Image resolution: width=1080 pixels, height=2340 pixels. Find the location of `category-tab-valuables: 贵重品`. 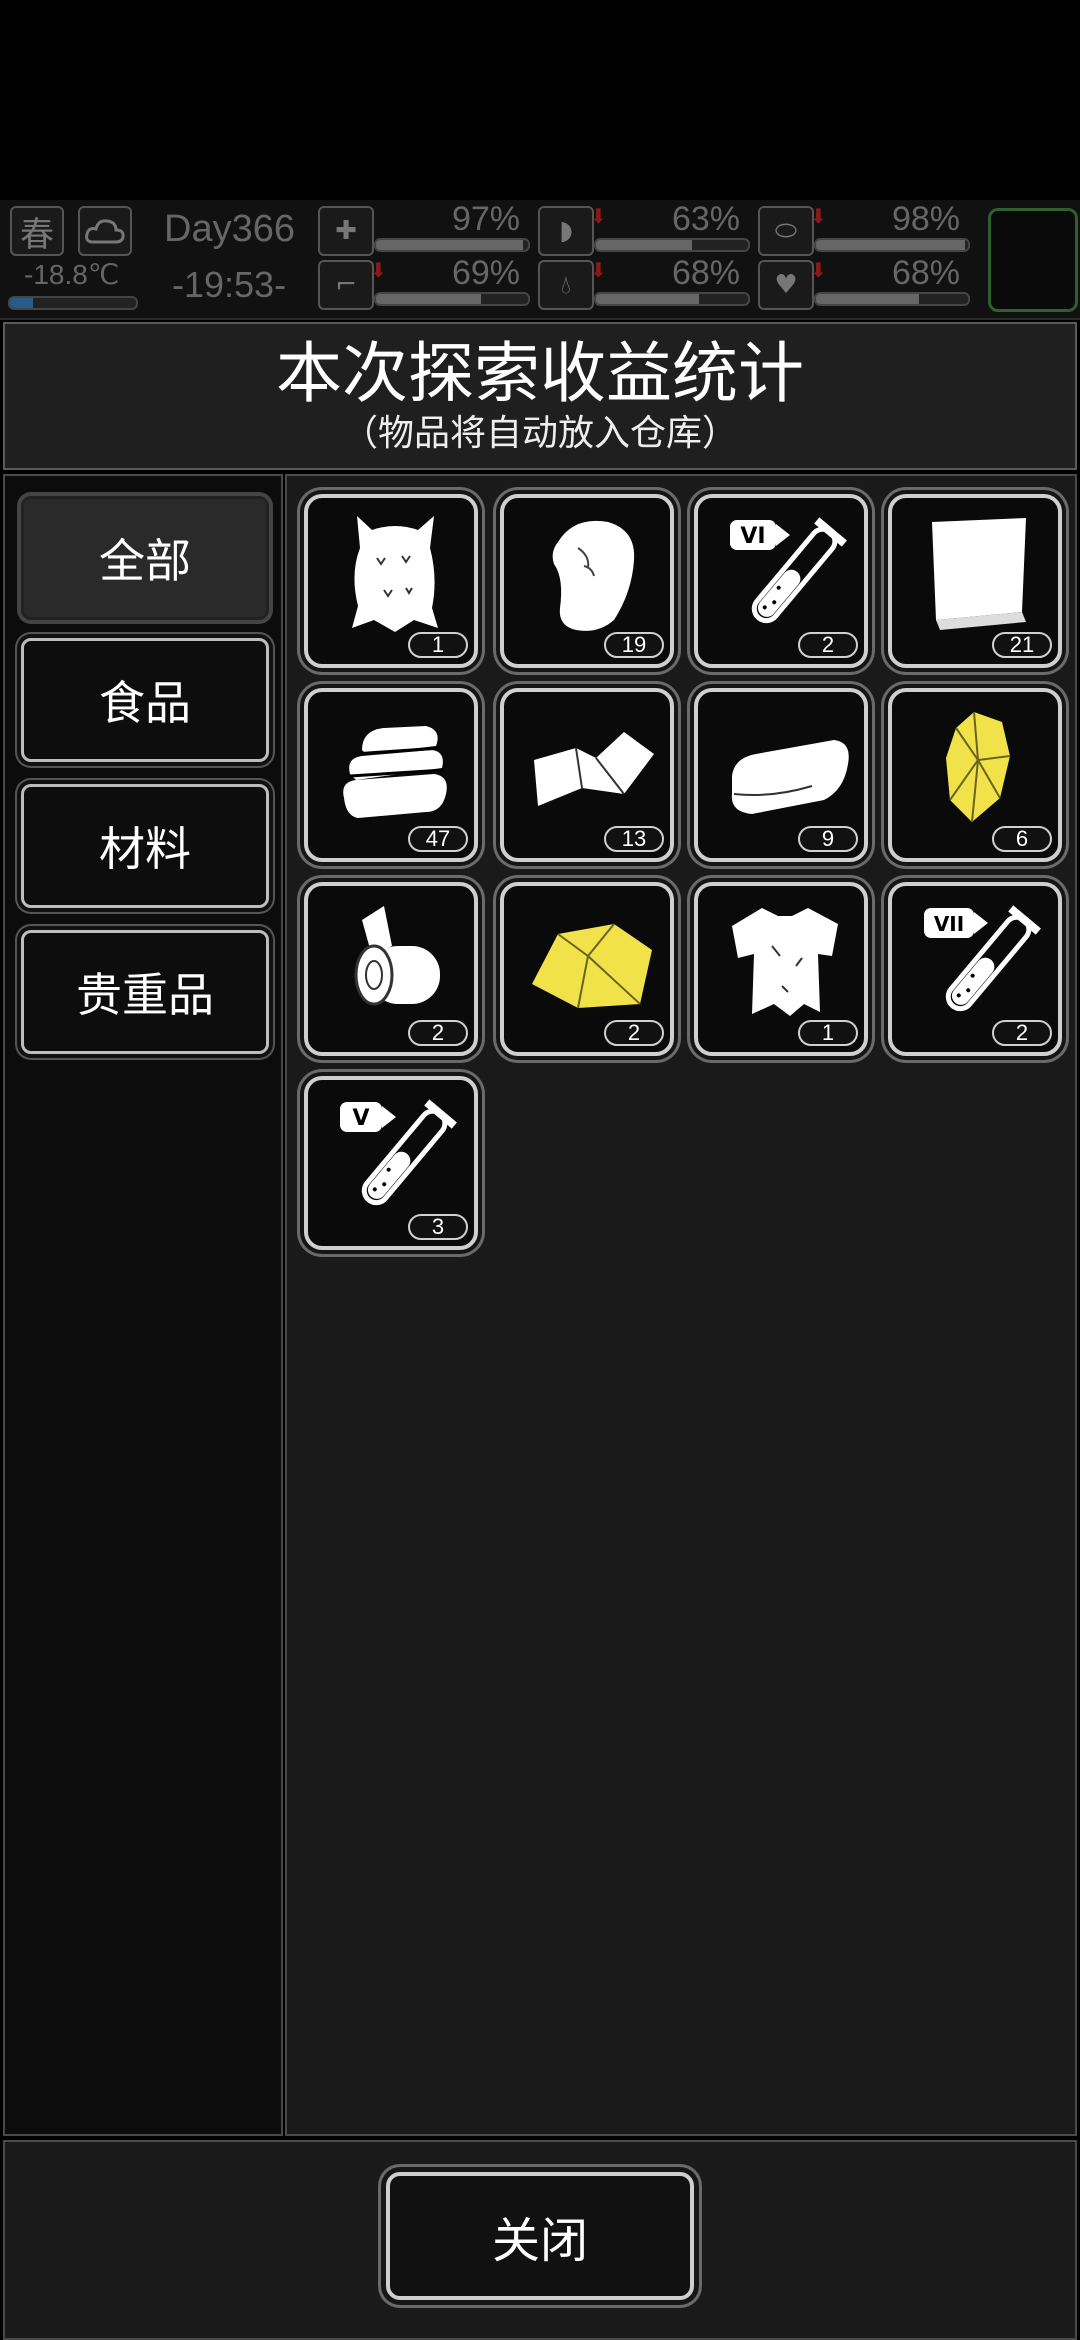

category-tab-valuables: 贵重品 is located at coordinates (145, 992).